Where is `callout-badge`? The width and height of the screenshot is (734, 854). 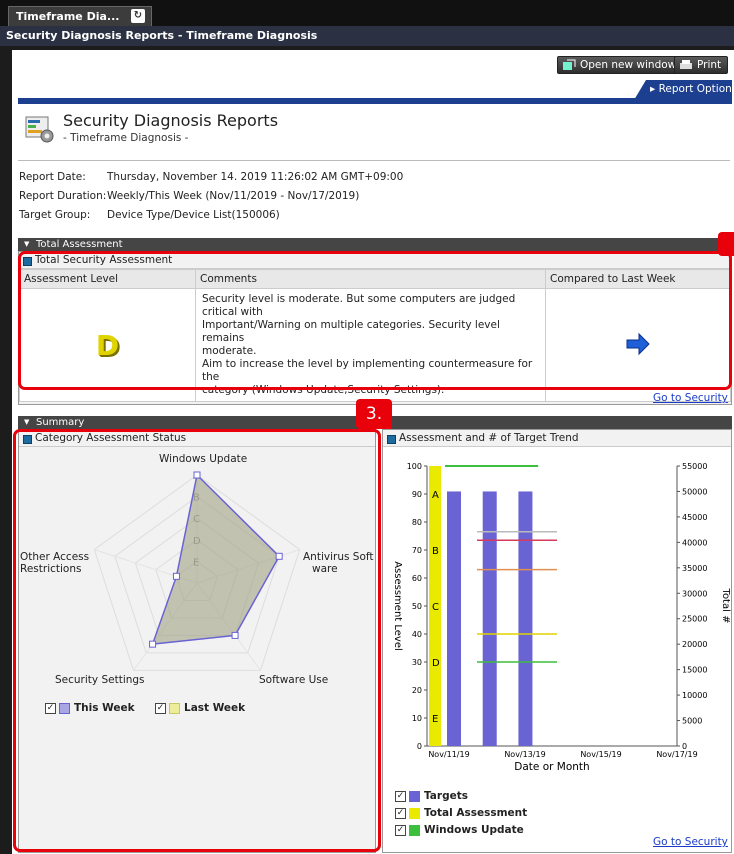
callout-badge is located at coordinates (726, 244).